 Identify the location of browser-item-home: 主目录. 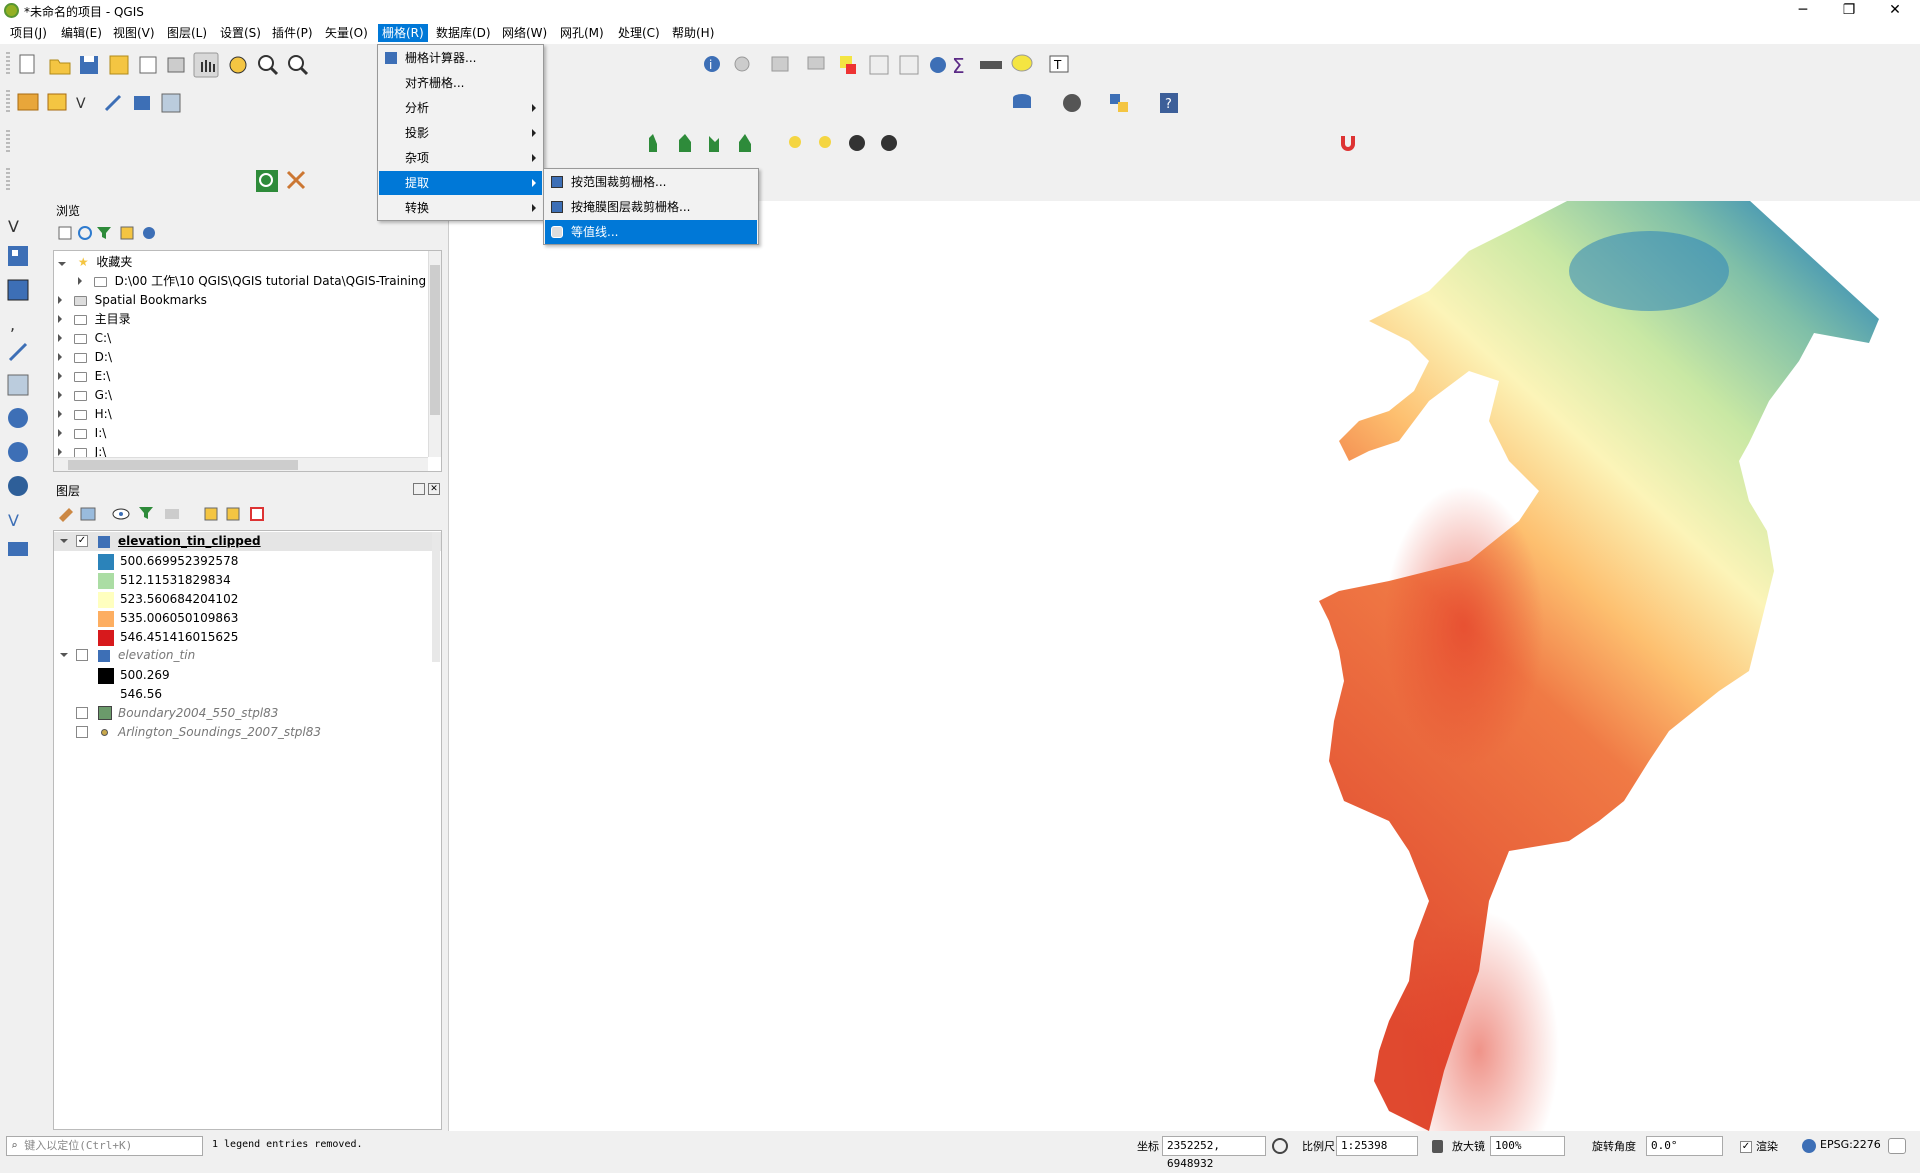
(94, 319).